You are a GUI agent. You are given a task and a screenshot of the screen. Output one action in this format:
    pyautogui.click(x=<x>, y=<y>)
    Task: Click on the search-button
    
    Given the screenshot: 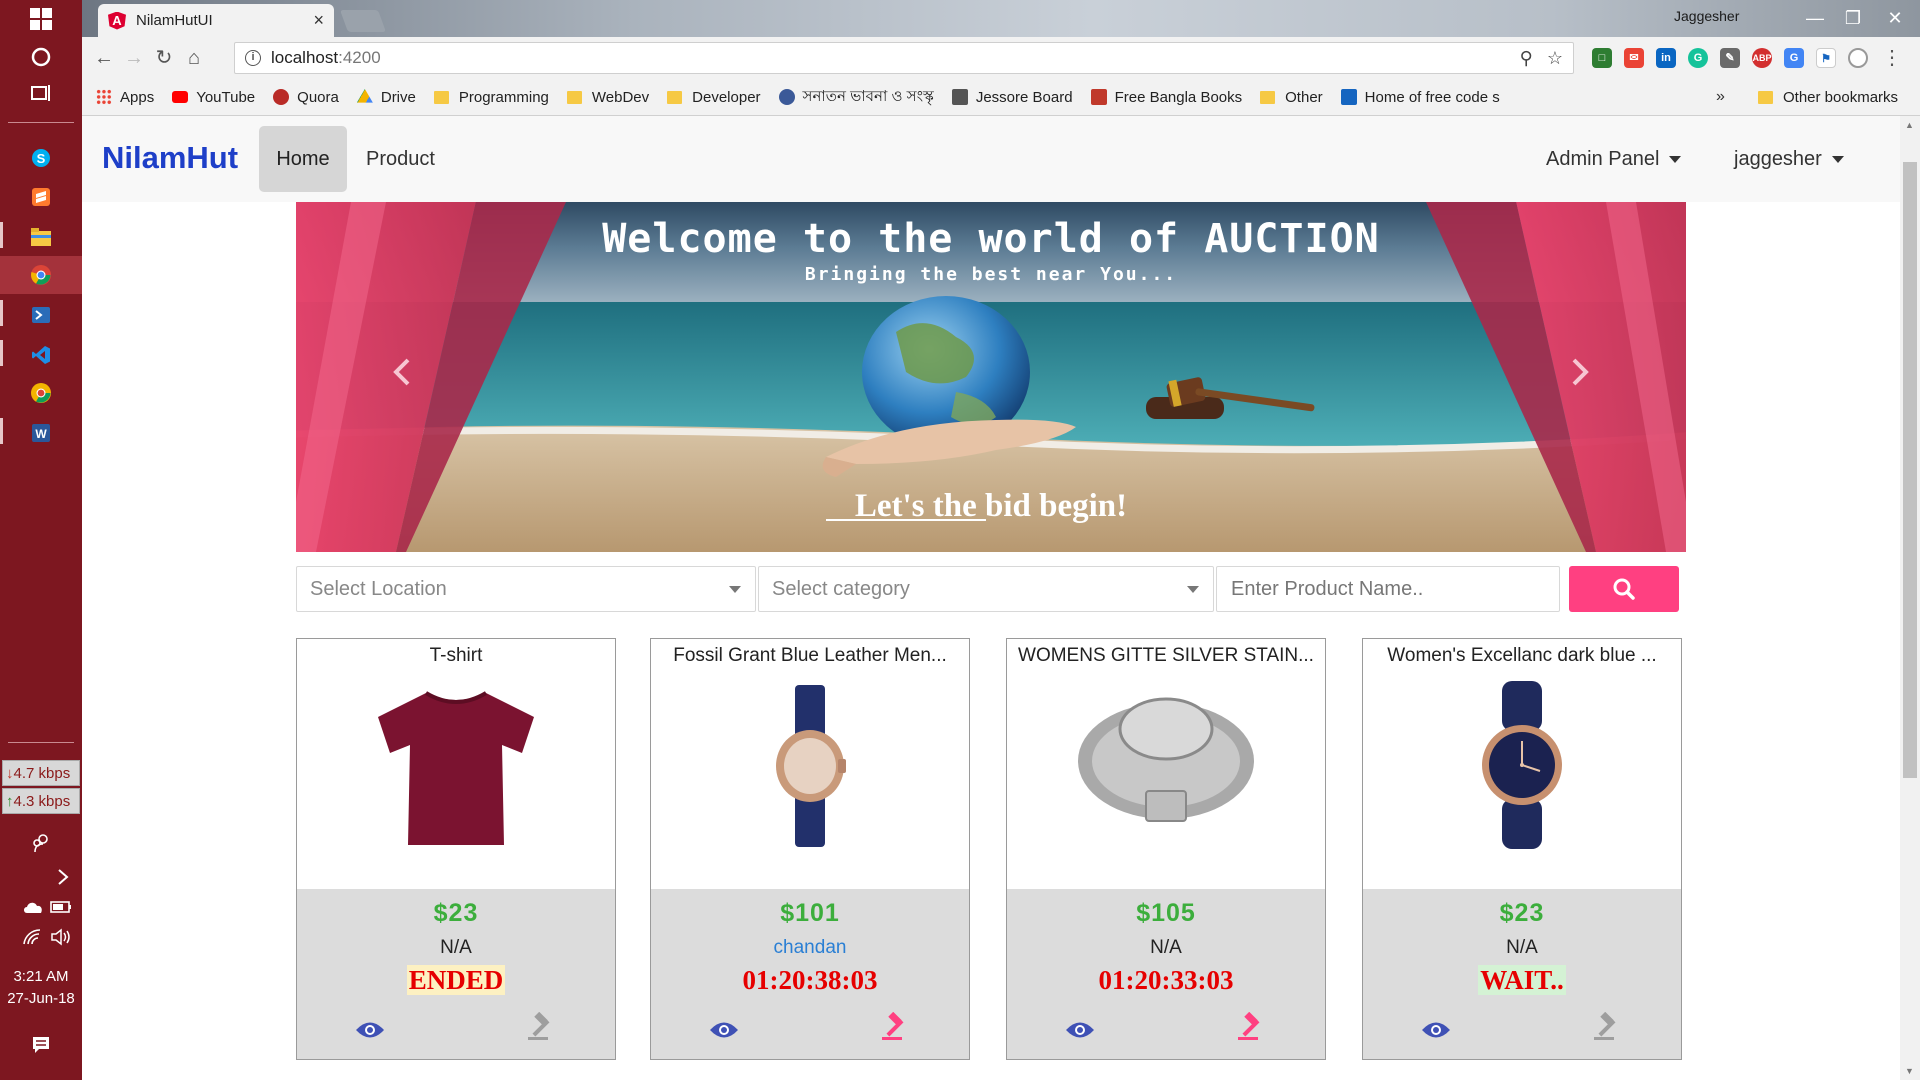 What is the action you would take?
    pyautogui.click(x=1624, y=589)
    